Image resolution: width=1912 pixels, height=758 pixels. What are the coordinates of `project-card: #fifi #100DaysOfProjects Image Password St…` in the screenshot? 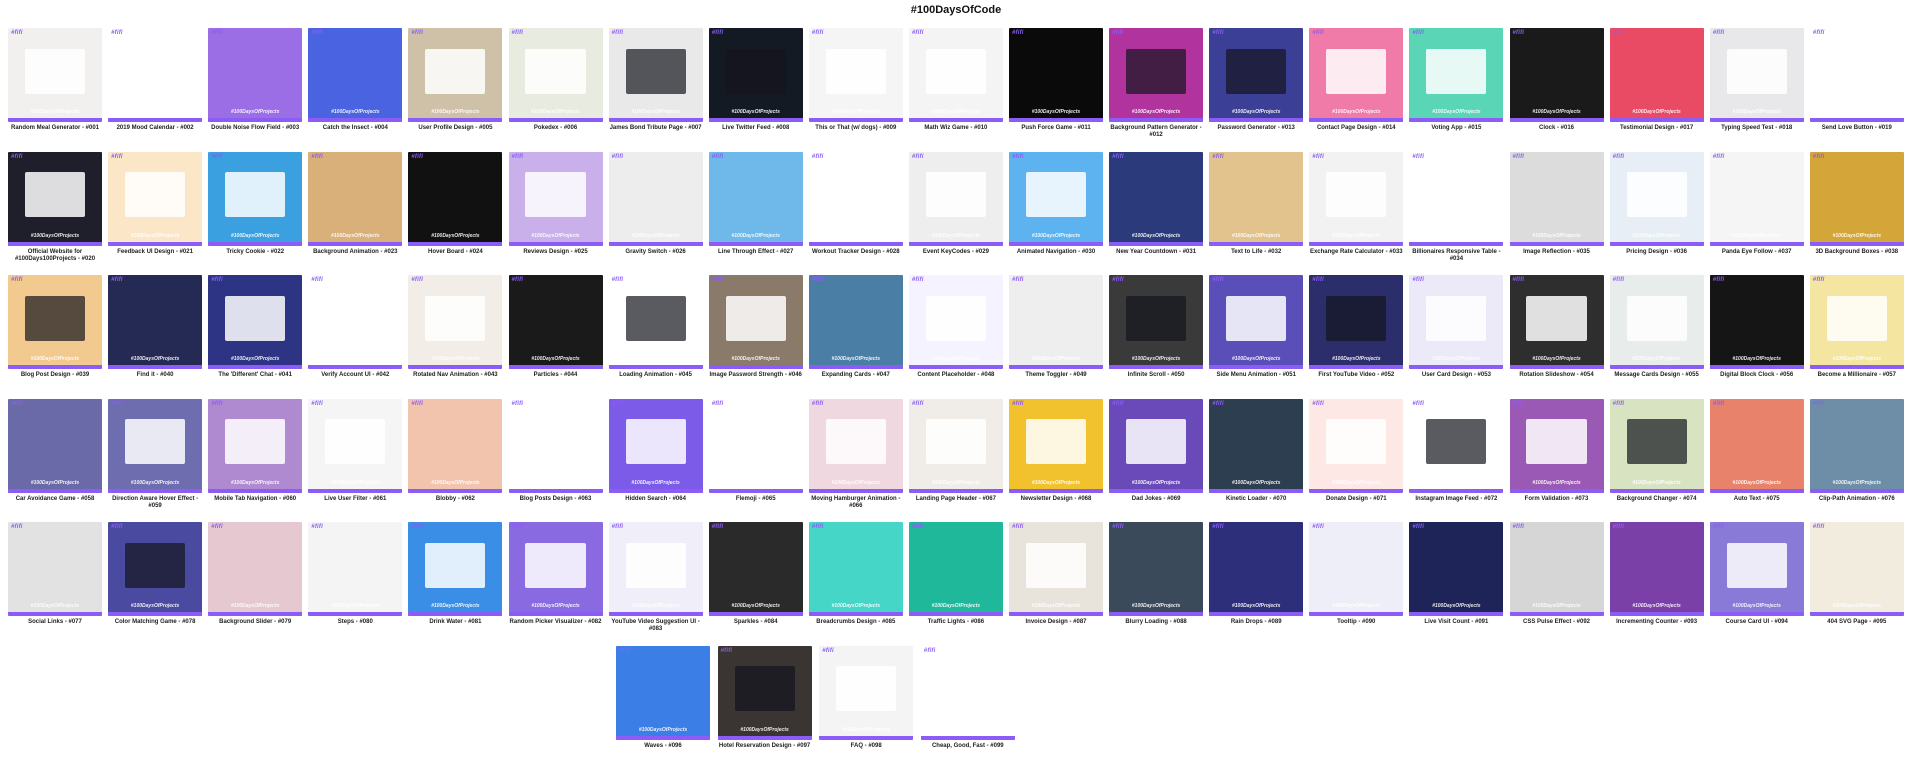 It's located at (755, 327).